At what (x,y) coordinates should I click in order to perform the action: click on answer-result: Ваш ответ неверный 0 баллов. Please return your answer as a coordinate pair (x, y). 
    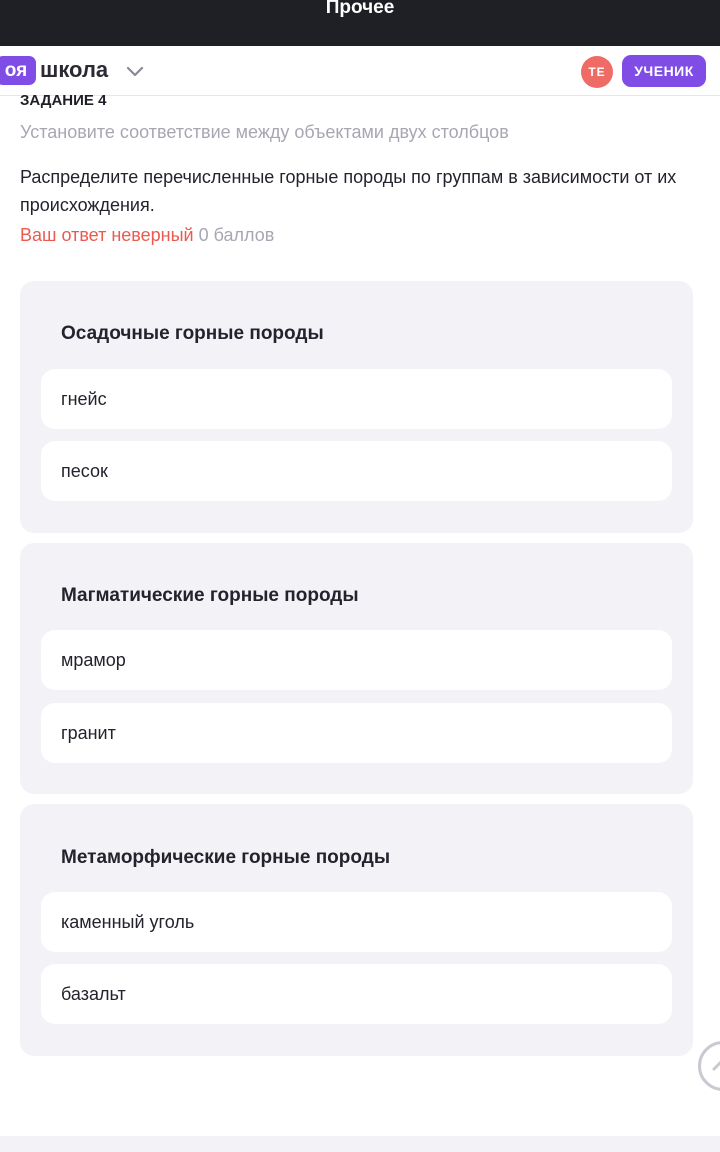
    Looking at the image, I should click on (147, 235).